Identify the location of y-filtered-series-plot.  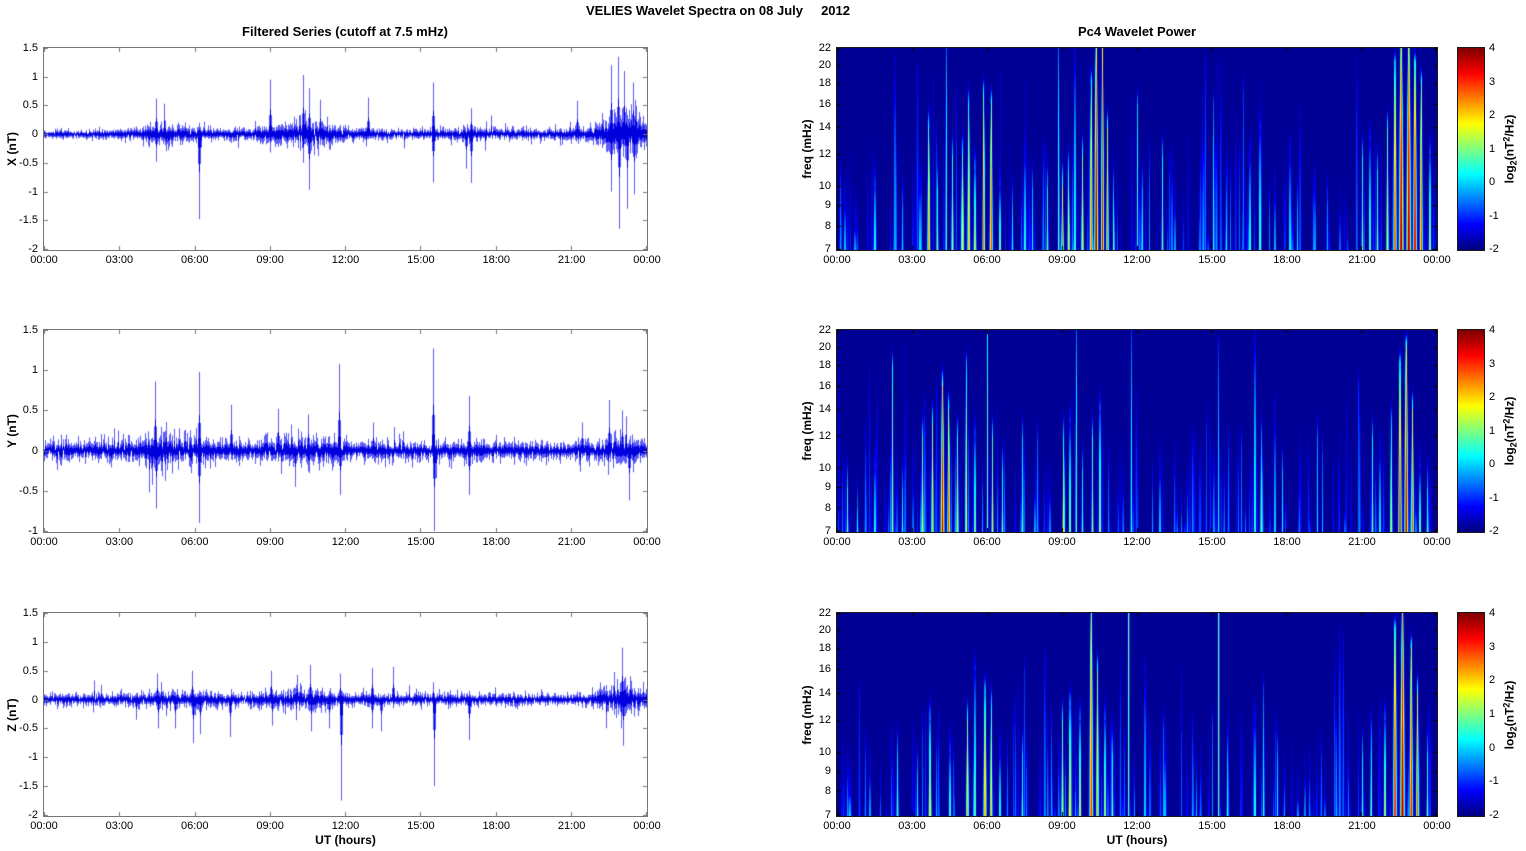
(345, 431).